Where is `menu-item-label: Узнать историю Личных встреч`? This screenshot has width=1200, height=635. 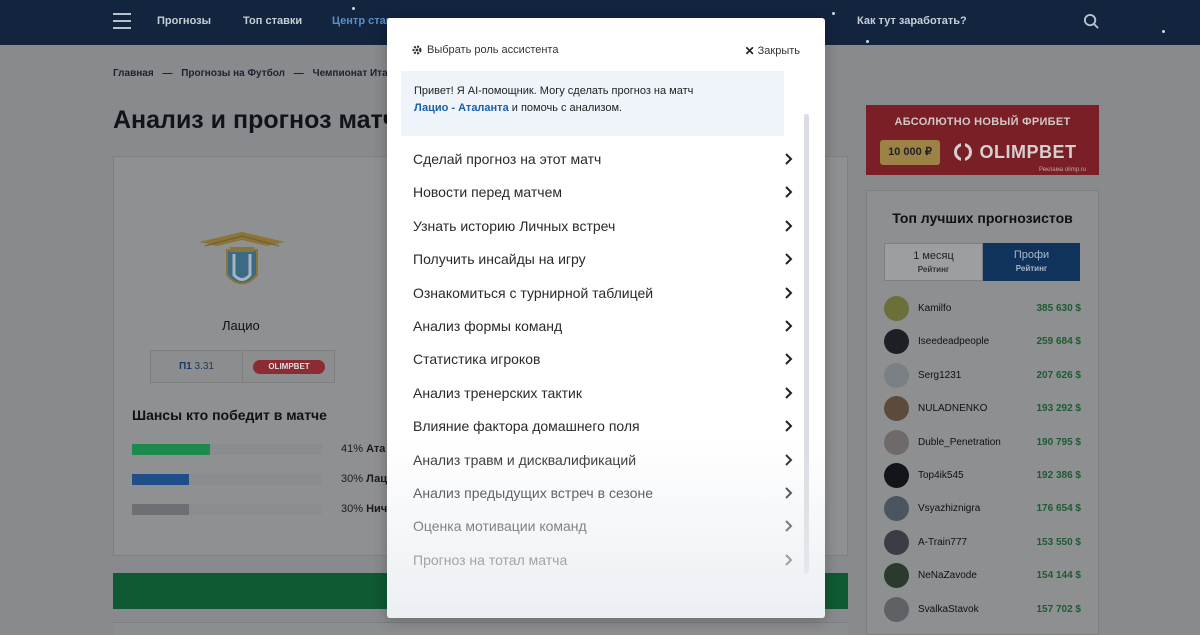
menu-item-label: Узнать историю Личных встреч is located at coordinates (514, 225).